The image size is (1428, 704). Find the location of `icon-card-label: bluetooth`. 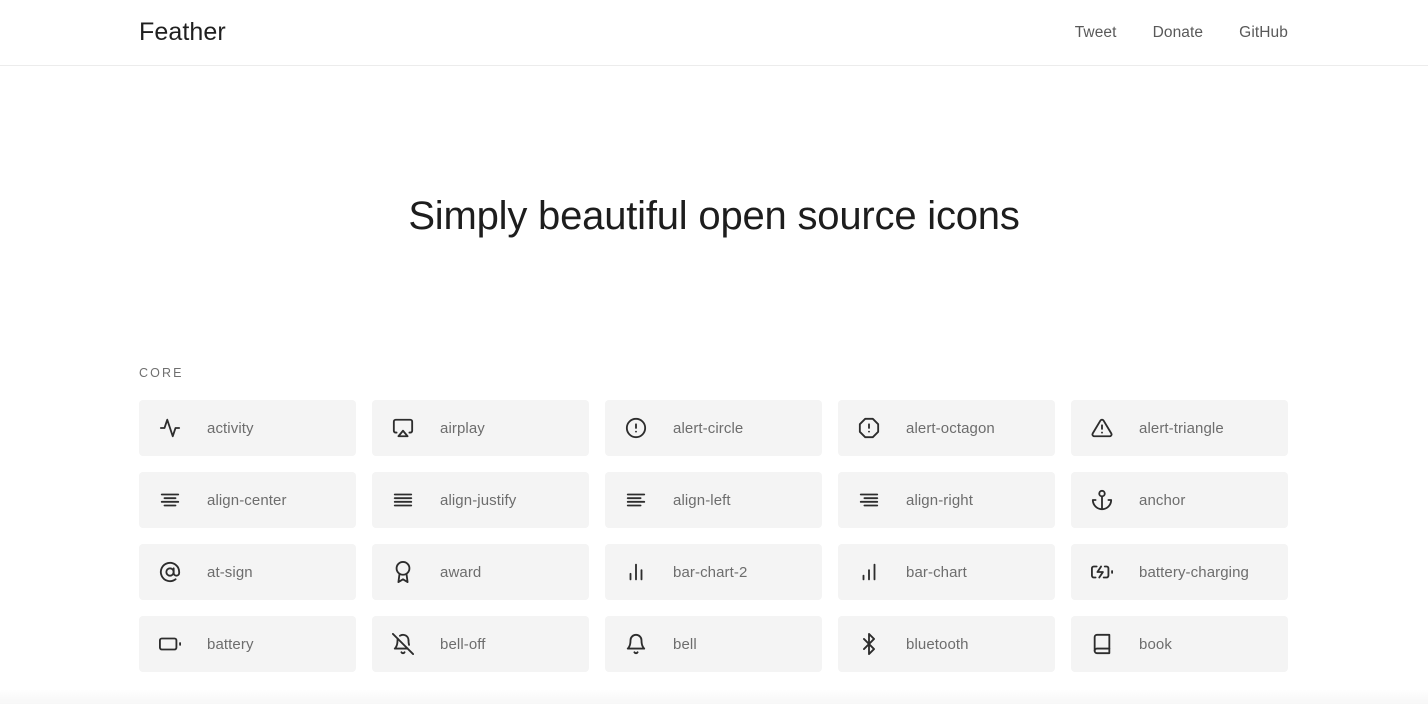

icon-card-label: bluetooth is located at coordinates (937, 644).